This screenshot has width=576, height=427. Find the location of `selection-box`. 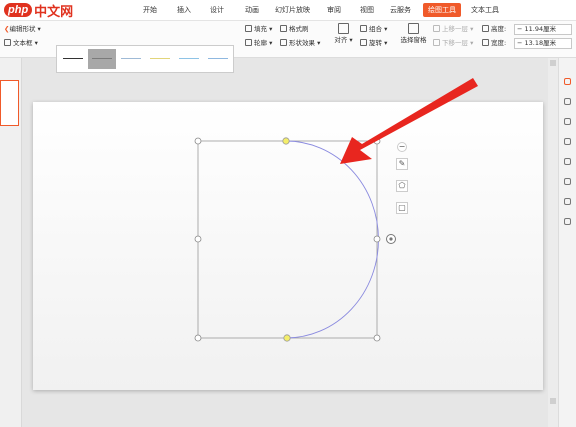

selection-box is located at coordinates (287, 239).